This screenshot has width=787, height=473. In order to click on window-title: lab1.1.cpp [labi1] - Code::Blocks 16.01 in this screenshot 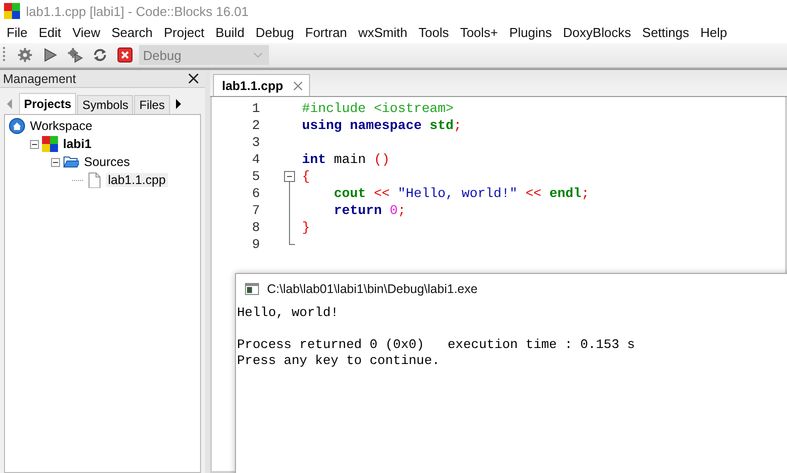, I will do `click(137, 11)`.